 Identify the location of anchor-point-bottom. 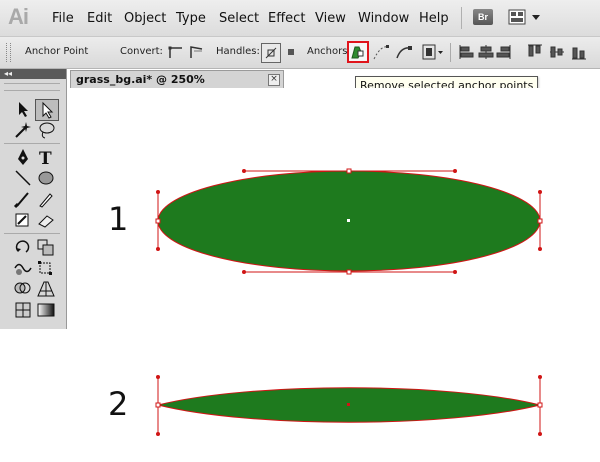
(349, 272).